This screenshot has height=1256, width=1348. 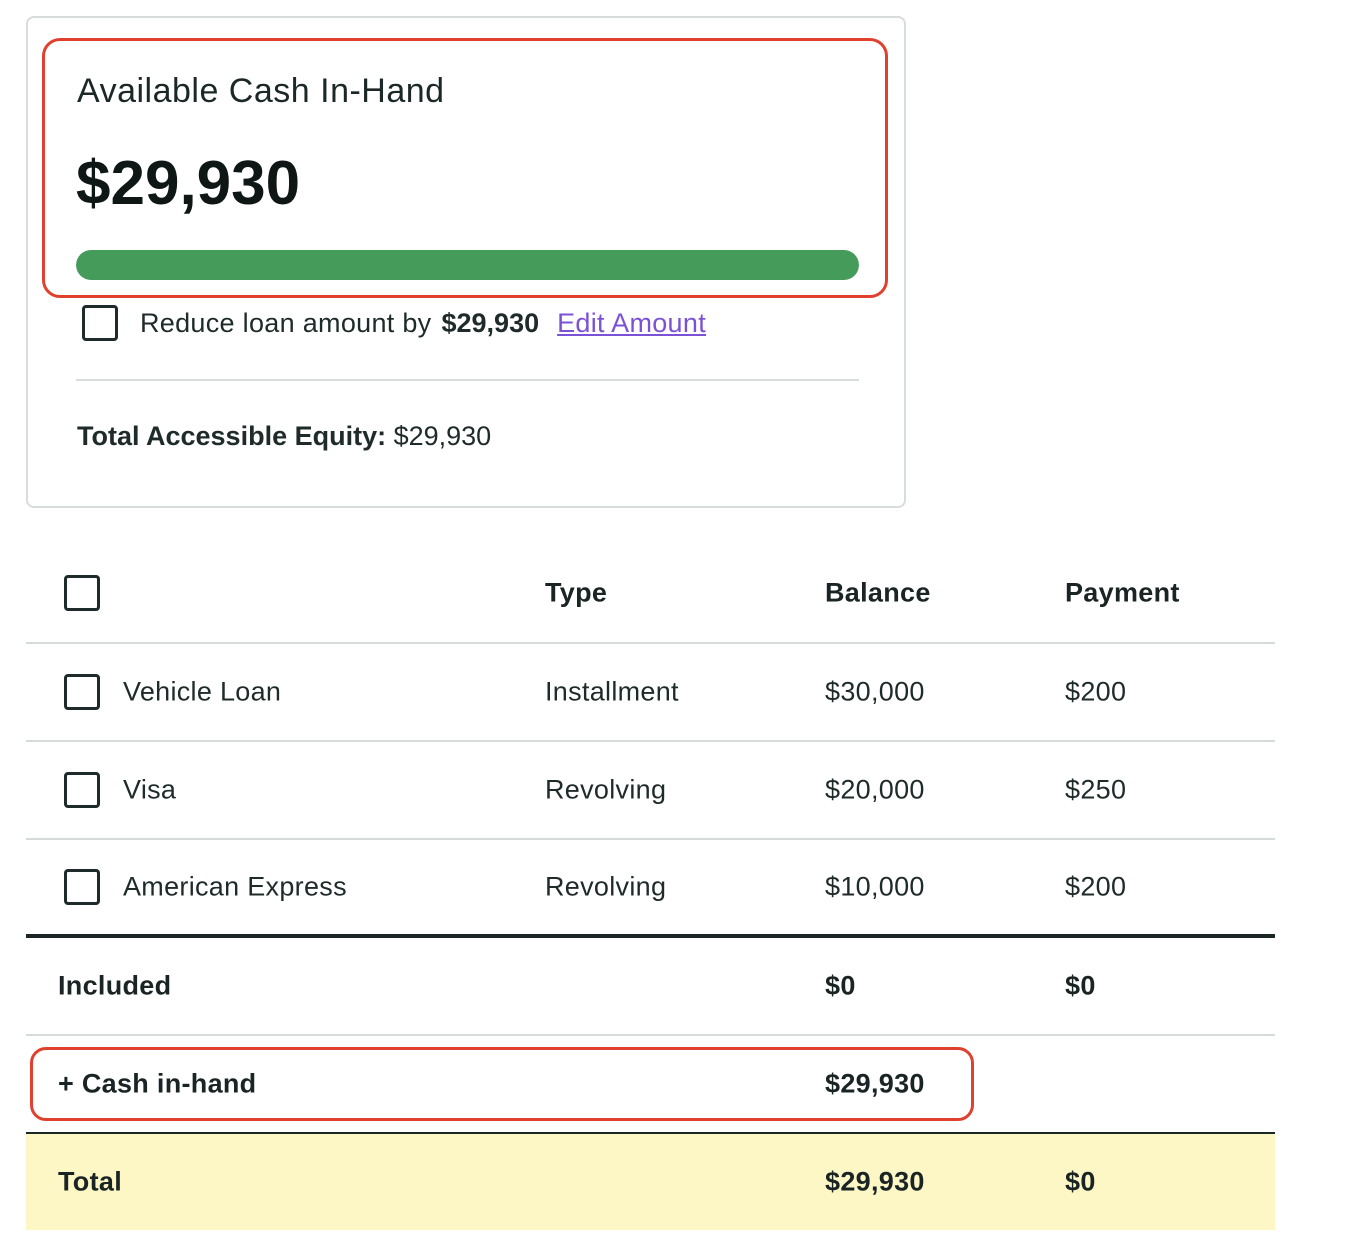 I want to click on cash-progress-bar, so click(x=467, y=265).